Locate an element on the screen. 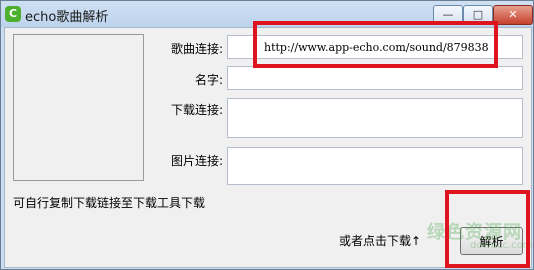  song-link-input is located at coordinates (375, 47).